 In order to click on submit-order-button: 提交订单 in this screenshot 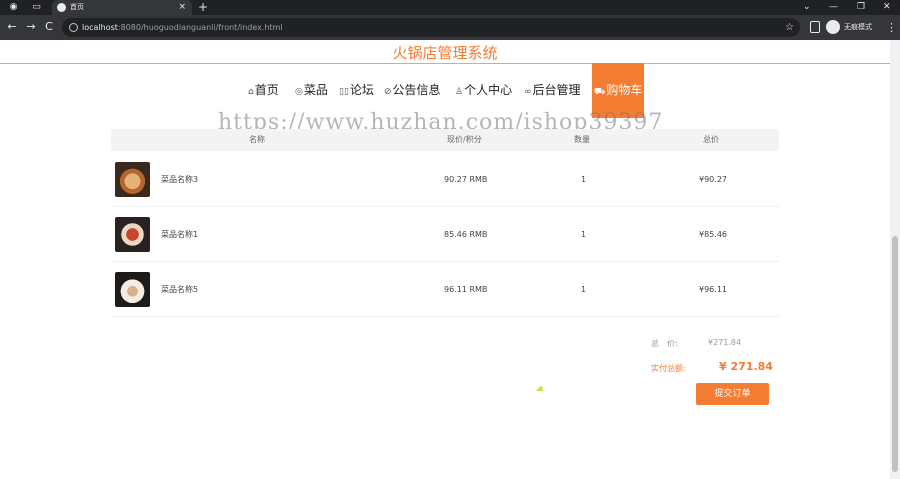, I will do `click(732, 394)`.